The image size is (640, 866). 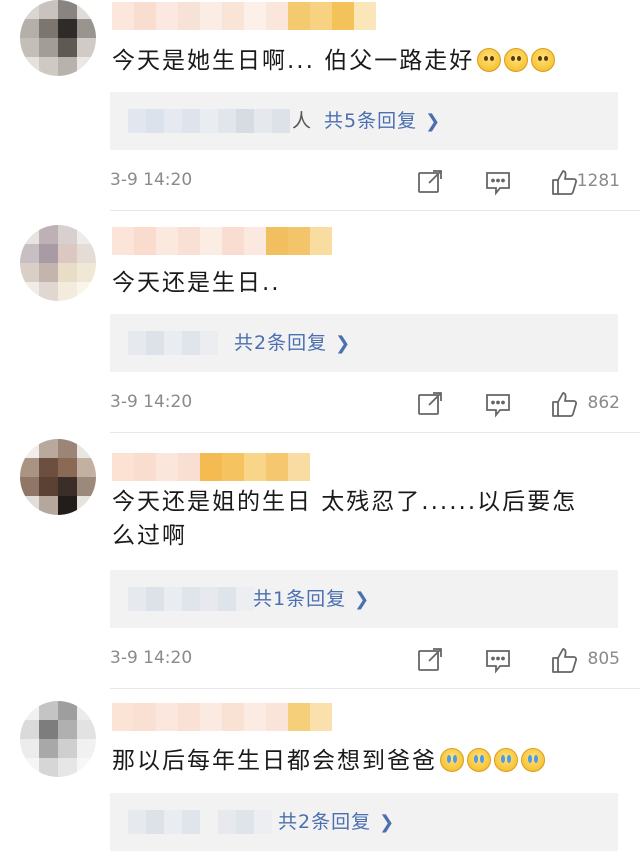 What do you see at coordinates (598, 181) in the screenshot?
I see `like-count: 1281` at bounding box center [598, 181].